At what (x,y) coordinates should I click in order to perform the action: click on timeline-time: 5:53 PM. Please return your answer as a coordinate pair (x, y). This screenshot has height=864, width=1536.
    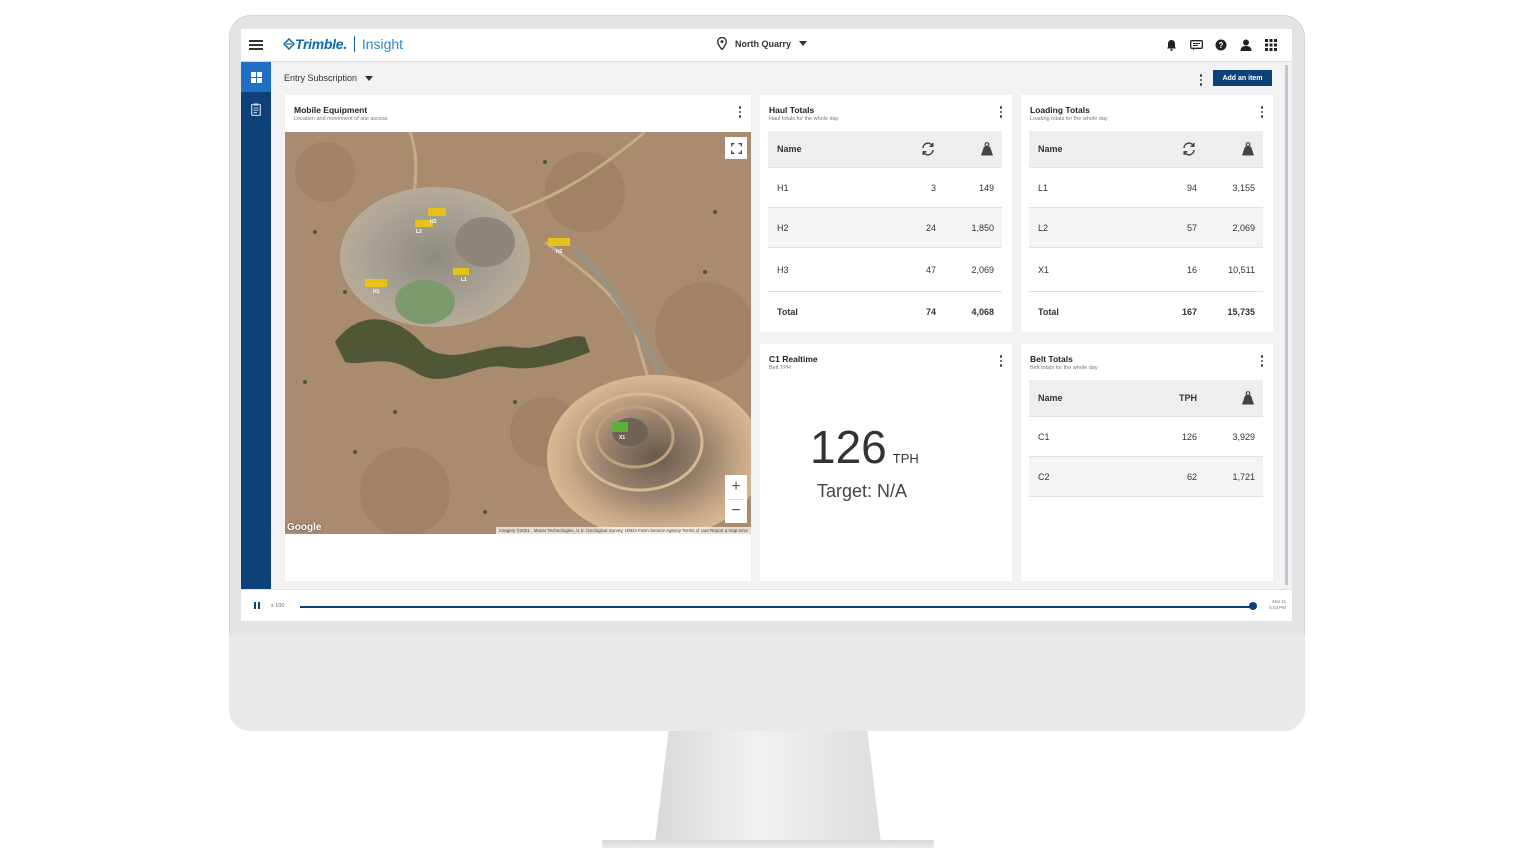
    Looking at the image, I should click on (1277, 607).